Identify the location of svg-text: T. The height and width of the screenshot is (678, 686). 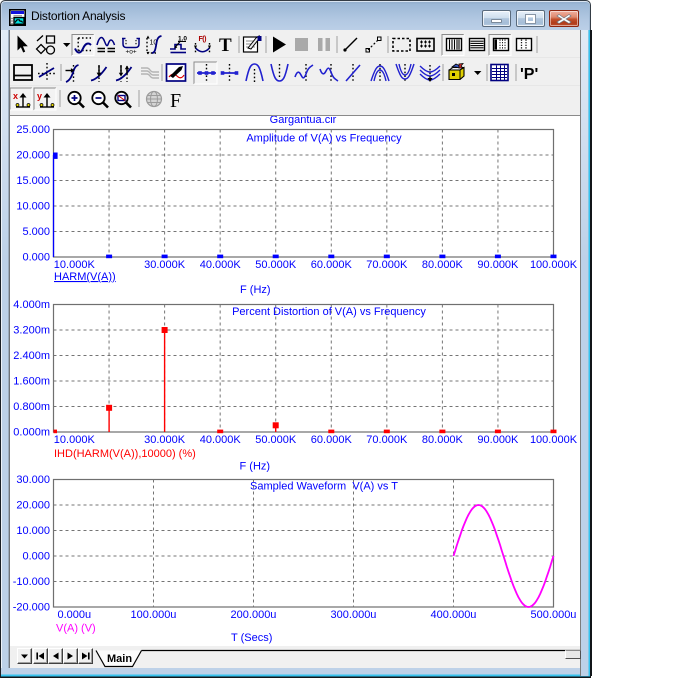
(225, 45).